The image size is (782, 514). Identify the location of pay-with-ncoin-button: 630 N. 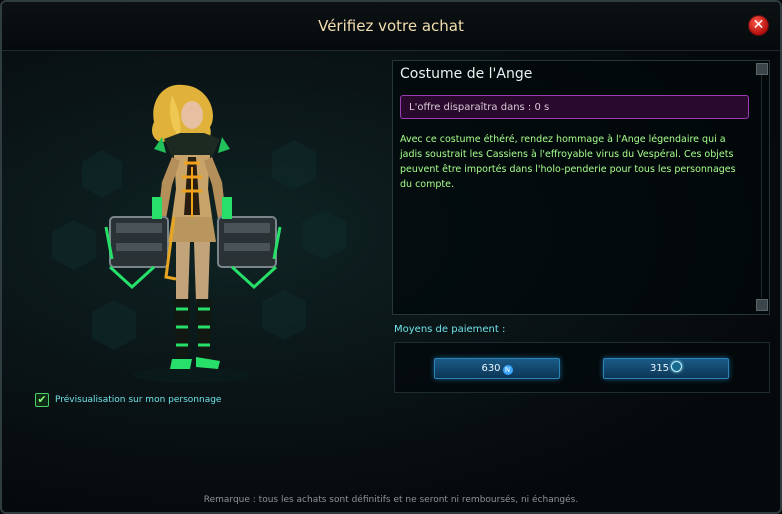
(497, 368).